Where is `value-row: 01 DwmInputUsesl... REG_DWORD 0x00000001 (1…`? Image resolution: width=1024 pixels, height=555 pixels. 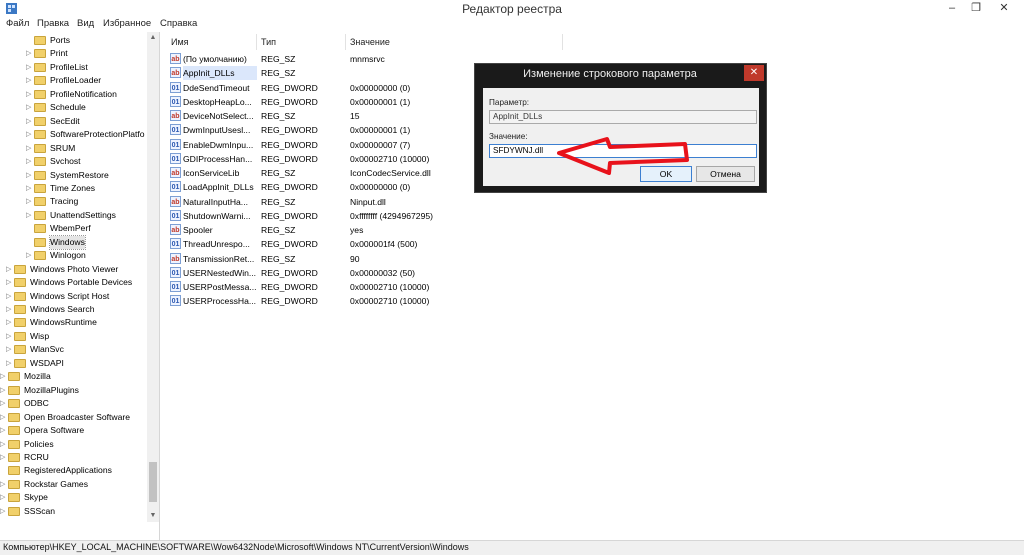
value-row: 01 DwmInputUsesl... REG_DWORD 0x00000001 (1… is located at coordinates (314, 130).